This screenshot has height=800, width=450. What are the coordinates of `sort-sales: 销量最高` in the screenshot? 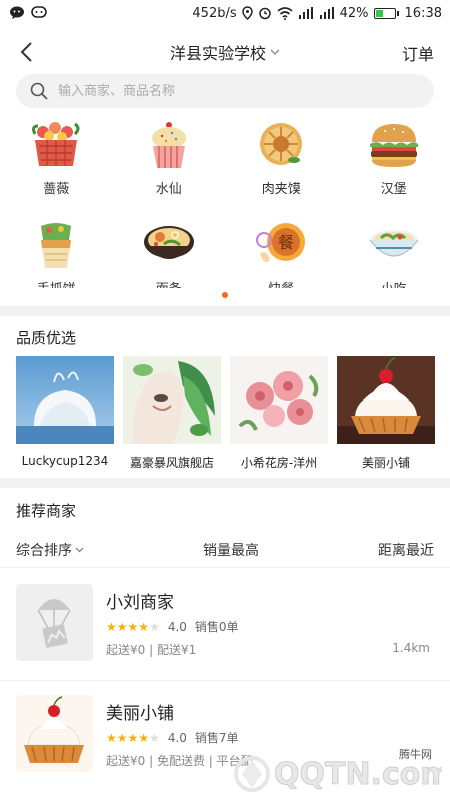 It's located at (231, 550).